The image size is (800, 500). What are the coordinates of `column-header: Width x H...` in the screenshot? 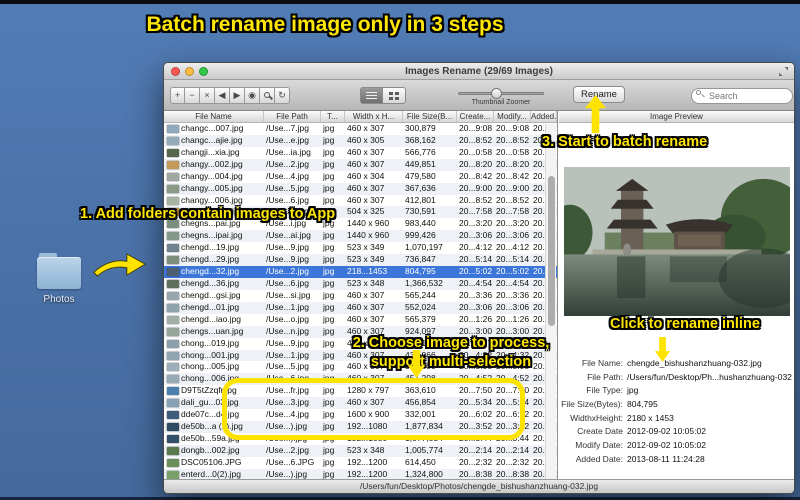 It's located at (374, 116).